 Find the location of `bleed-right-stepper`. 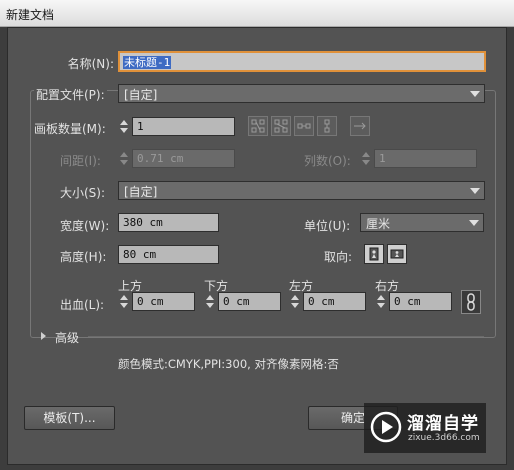

bleed-right-stepper is located at coordinates (381, 301).